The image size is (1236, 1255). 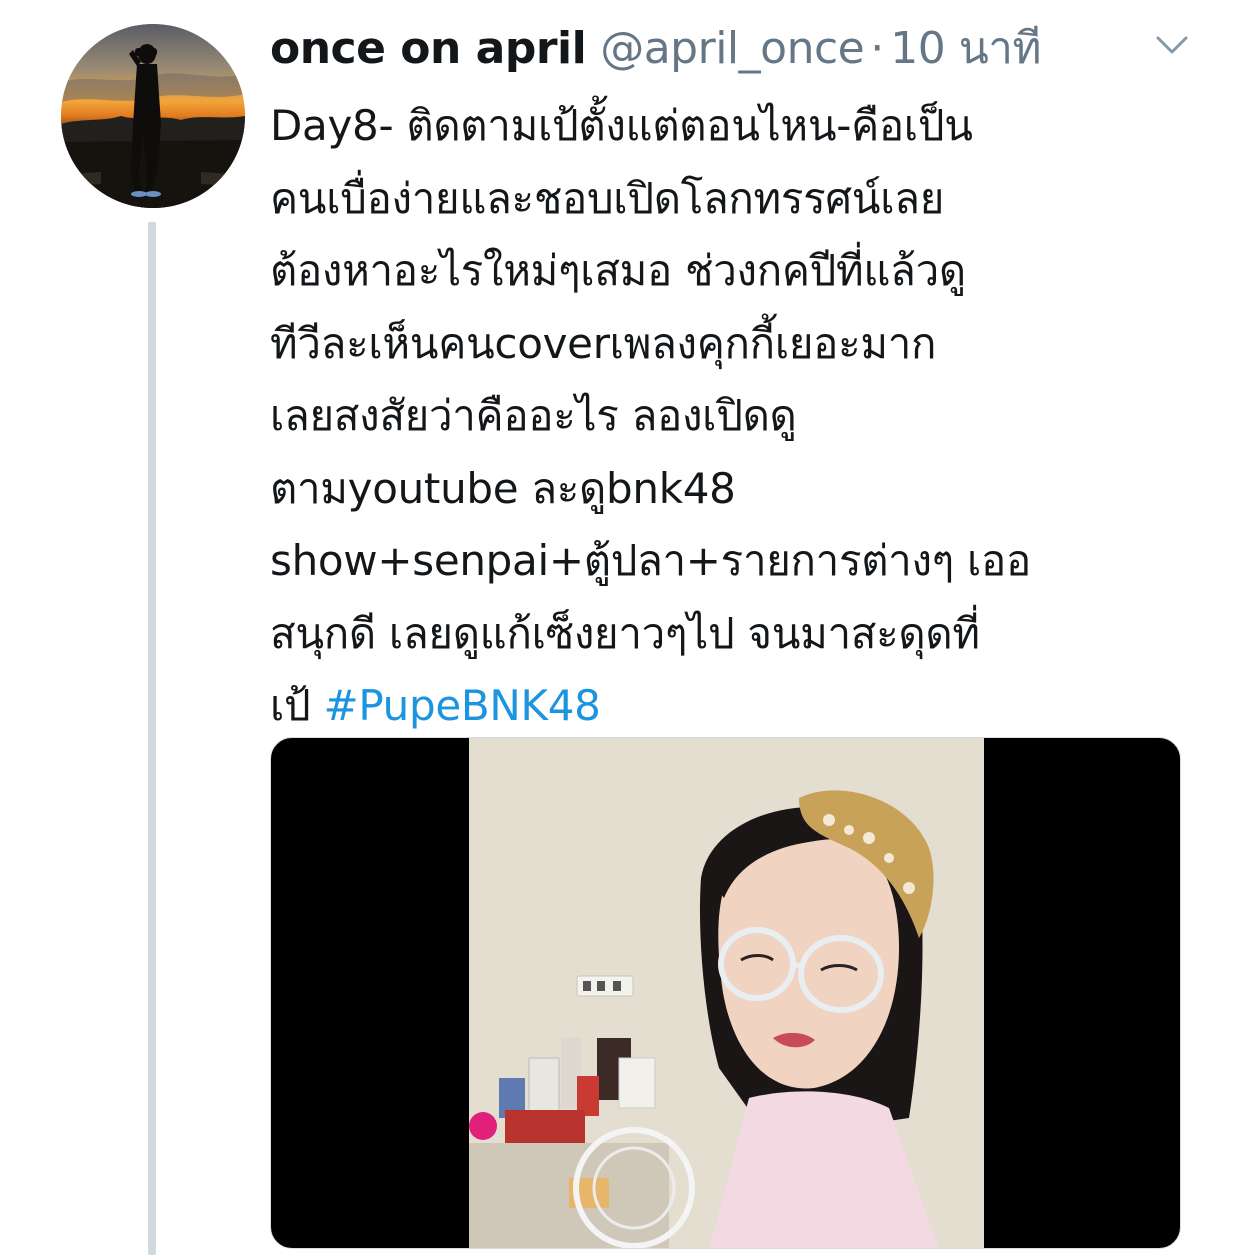 What do you see at coordinates (607, 198) in the screenshot?
I see `tweet-text-line: คนเบื่อง่ายและชอบเปิดโลกทรรศน์เลย` at bounding box center [607, 198].